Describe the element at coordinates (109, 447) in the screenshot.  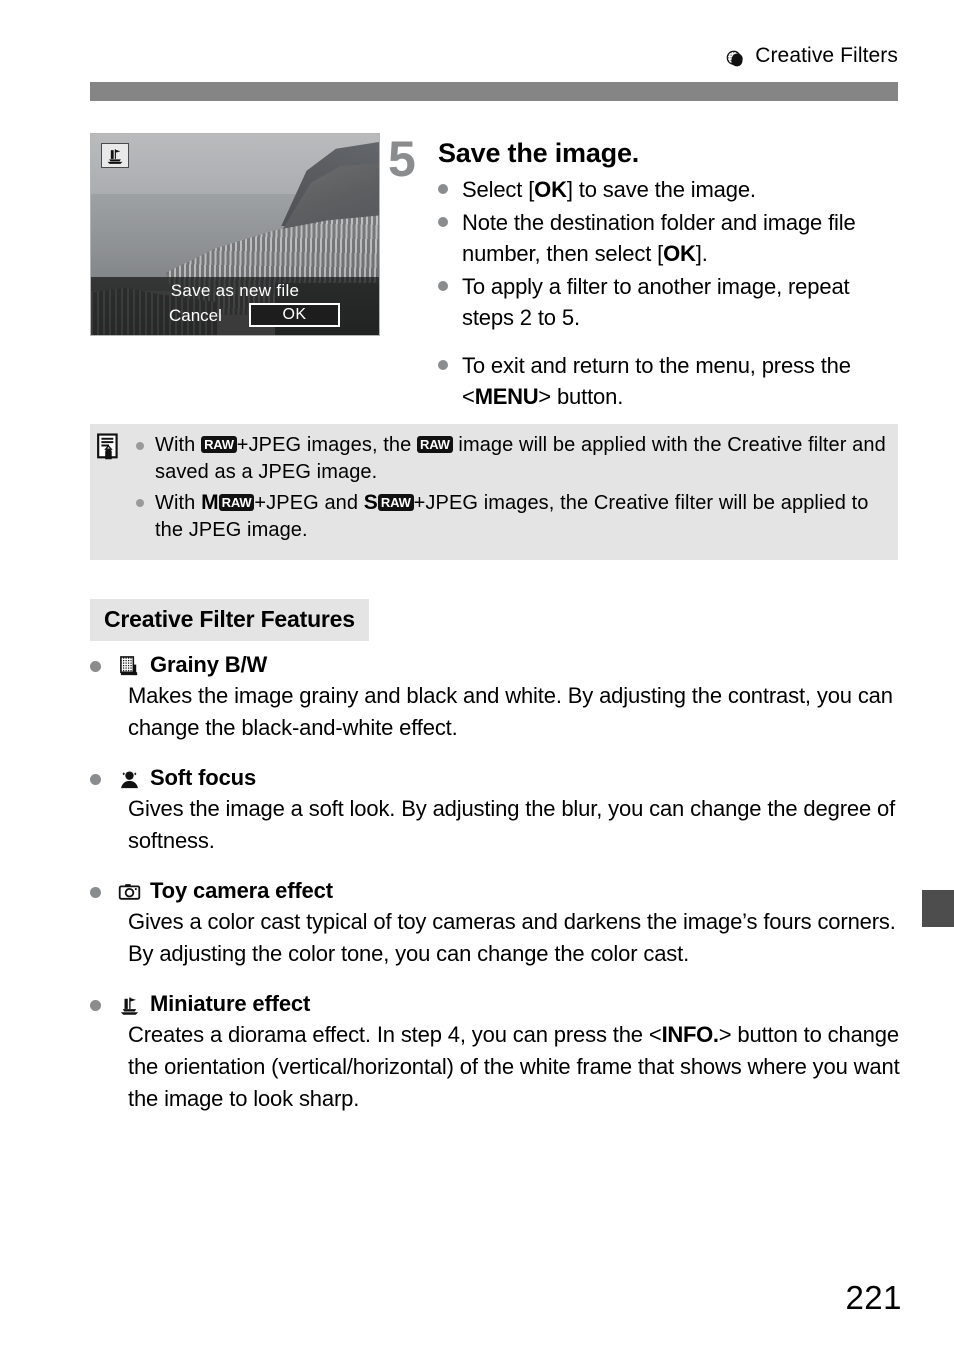
I see `note-memo-icon` at that location.